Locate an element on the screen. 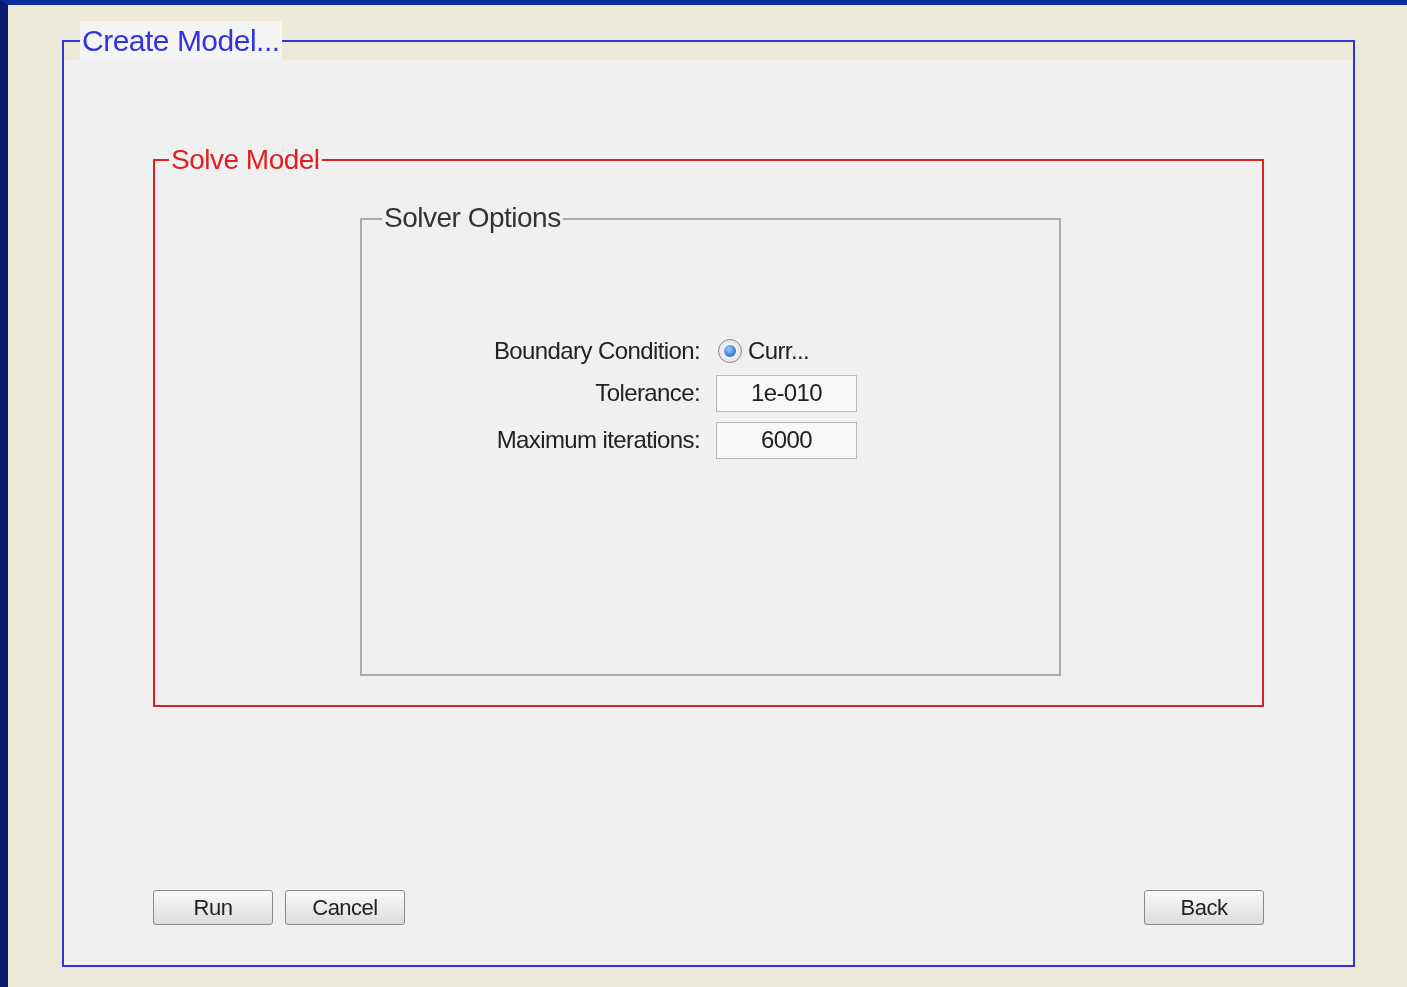 Image resolution: width=1407 pixels, height=987 pixels. field-label: Boundary Condition: is located at coordinates (596, 350).